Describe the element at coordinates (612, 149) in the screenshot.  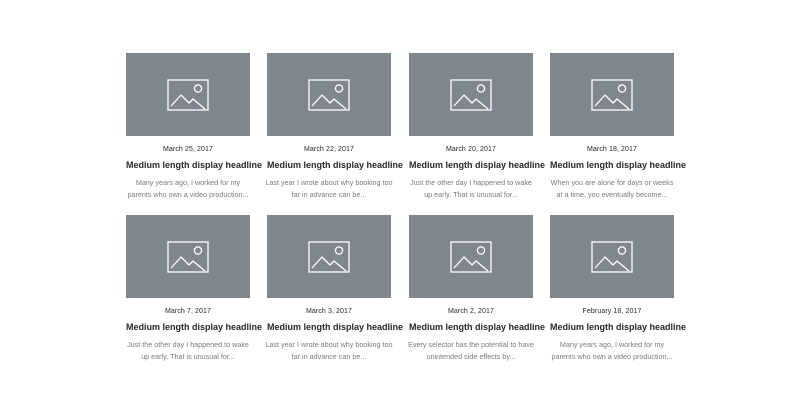
I see `post-date: March 18, 2017` at that location.